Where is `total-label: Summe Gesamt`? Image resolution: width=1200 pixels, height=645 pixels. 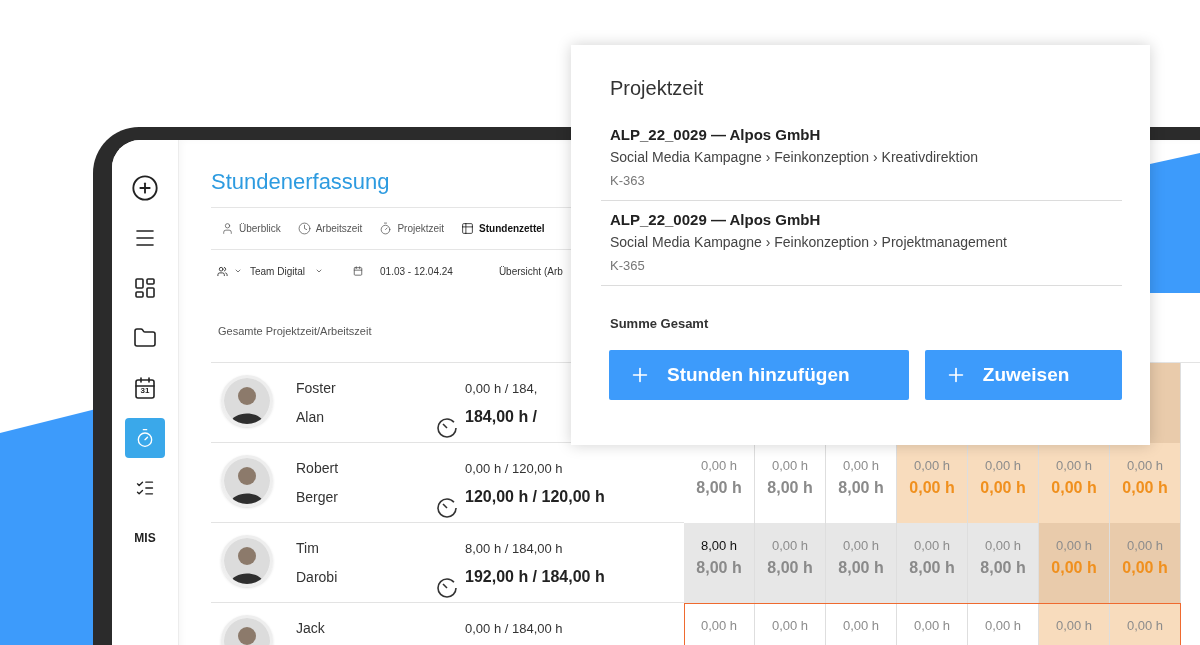
total-label: Summe Gesamt is located at coordinates (659, 323).